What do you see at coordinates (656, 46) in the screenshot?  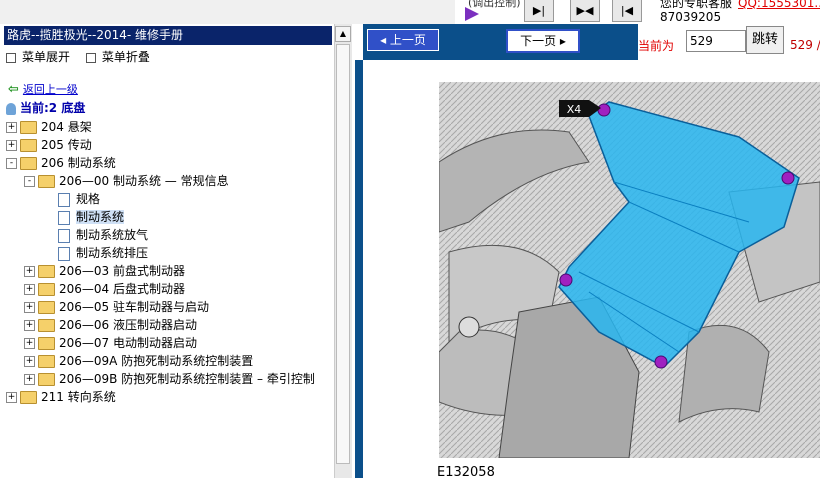 I see `current-page-label: 当前为` at bounding box center [656, 46].